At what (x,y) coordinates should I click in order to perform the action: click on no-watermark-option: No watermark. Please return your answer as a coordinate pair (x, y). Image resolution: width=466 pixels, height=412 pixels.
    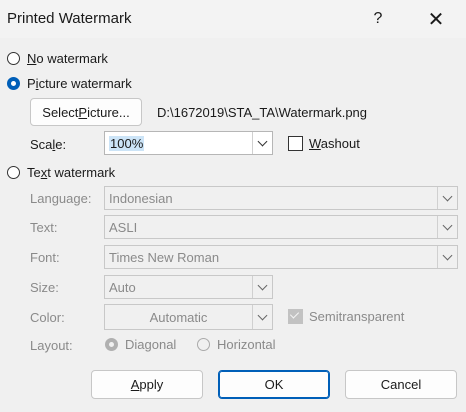
    Looking at the image, I should click on (57, 58).